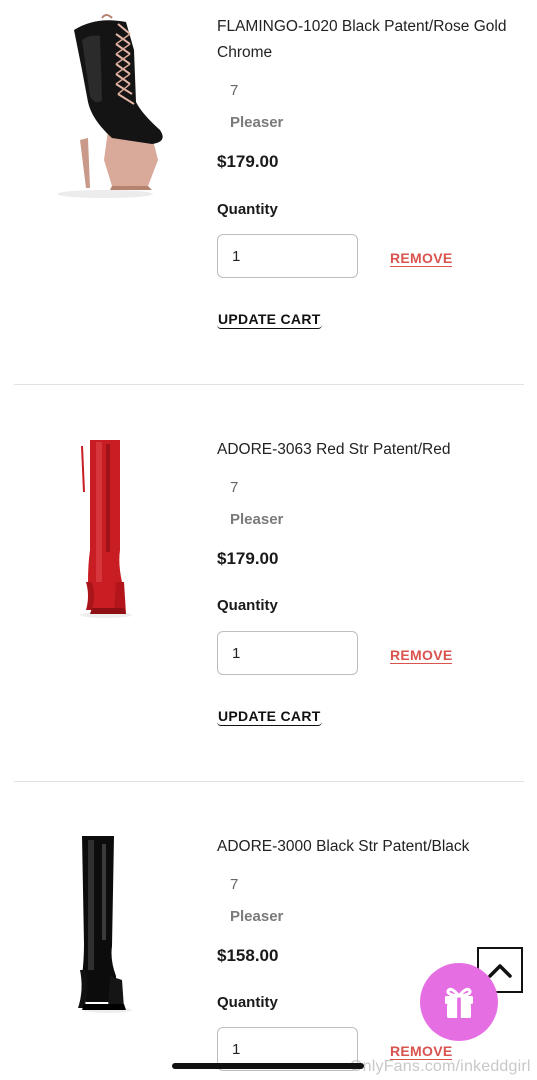  I want to click on thigh-boot-black-image, so click(105, 924).